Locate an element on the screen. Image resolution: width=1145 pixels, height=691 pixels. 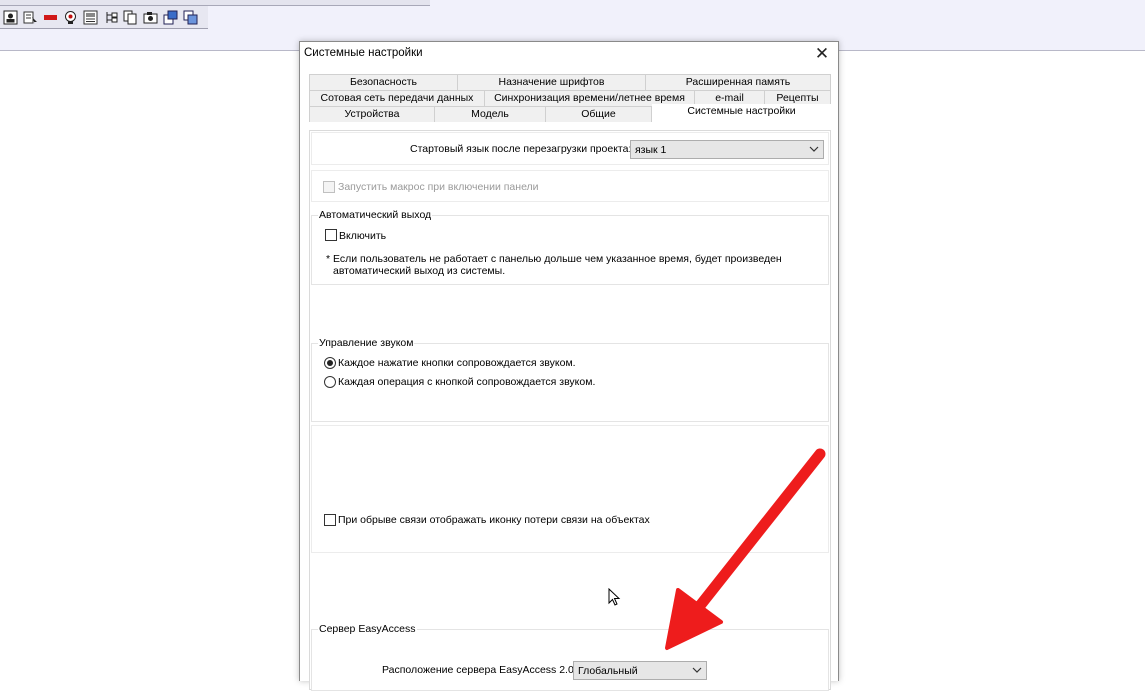
run-macro-checkbox is located at coordinates (329, 187).